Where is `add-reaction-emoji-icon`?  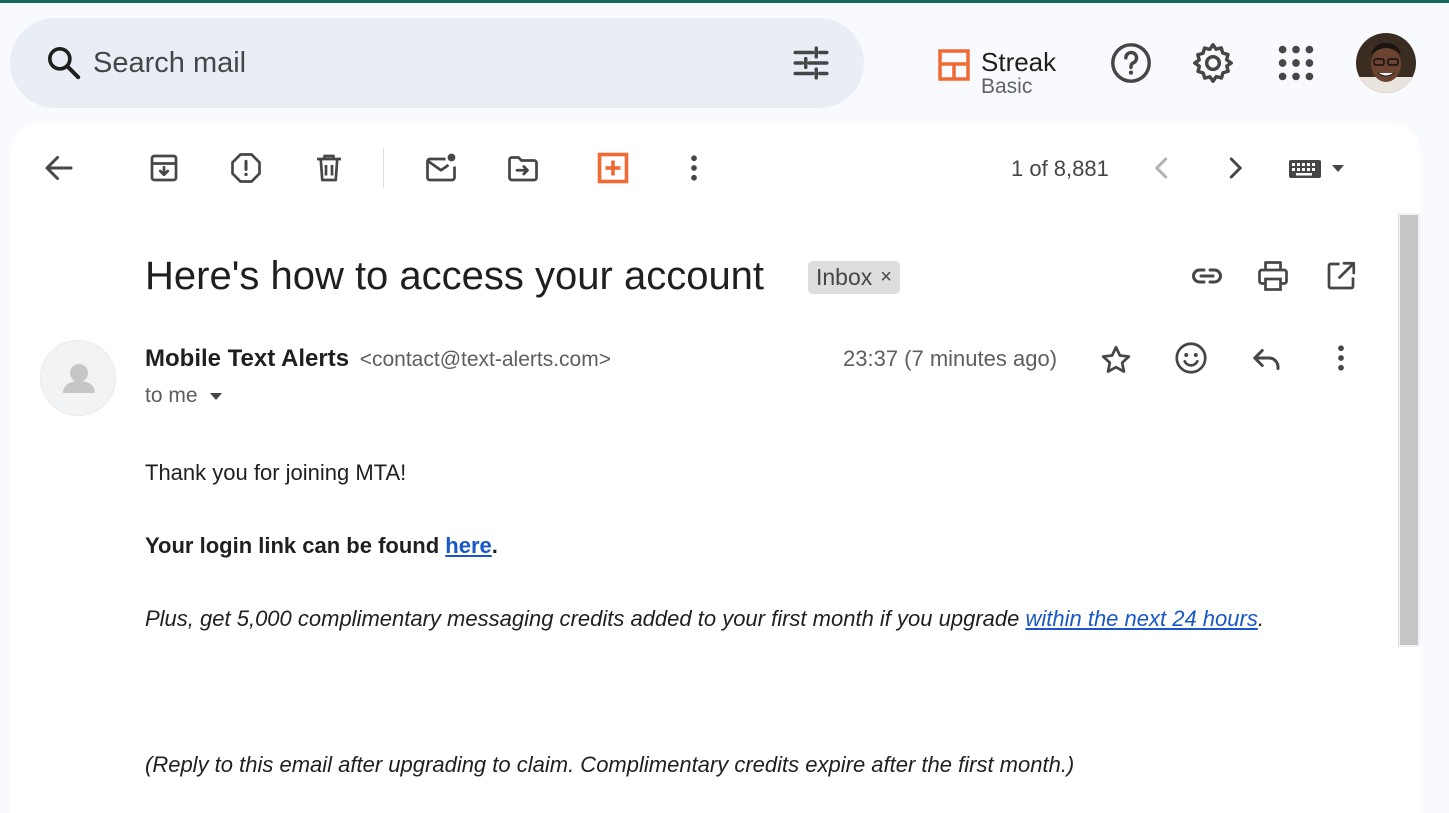 add-reaction-emoji-icon is located at coordinates (1191, 358).